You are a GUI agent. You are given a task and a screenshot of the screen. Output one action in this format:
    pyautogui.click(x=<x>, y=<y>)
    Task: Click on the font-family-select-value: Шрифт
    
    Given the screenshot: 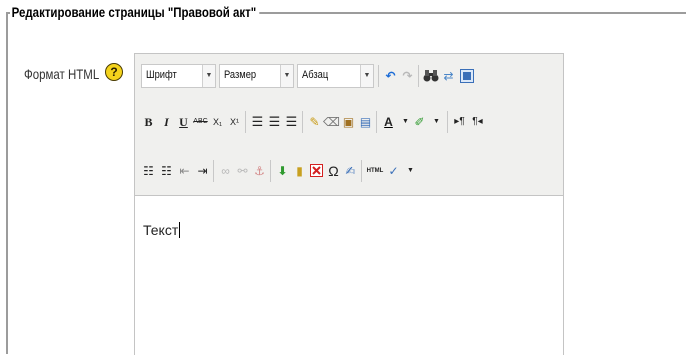 What is the action you would take?
    pyautogui.click(x=161, y=75)
    